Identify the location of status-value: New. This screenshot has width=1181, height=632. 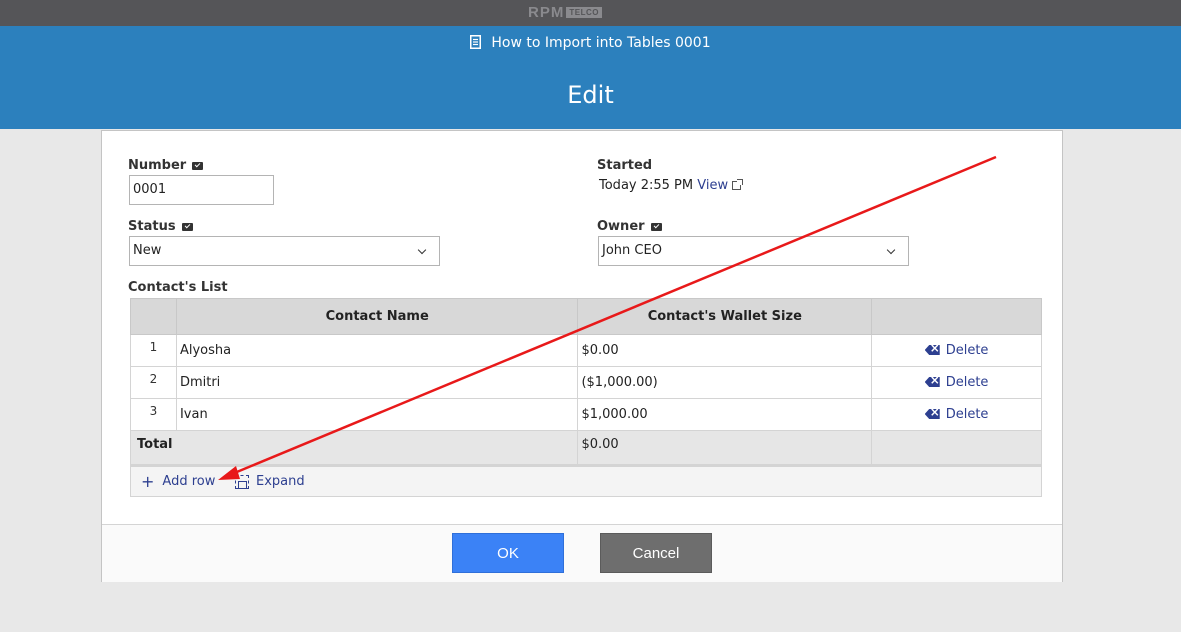
(147, 250).